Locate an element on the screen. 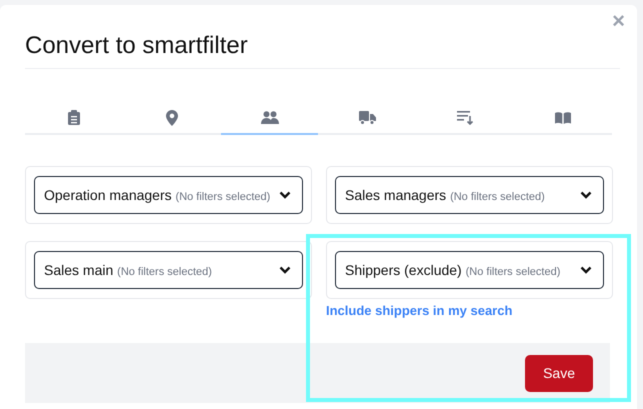 The width and height of the screenshot is (643, 409). save-button: Save is located at coordinates (559, 373).